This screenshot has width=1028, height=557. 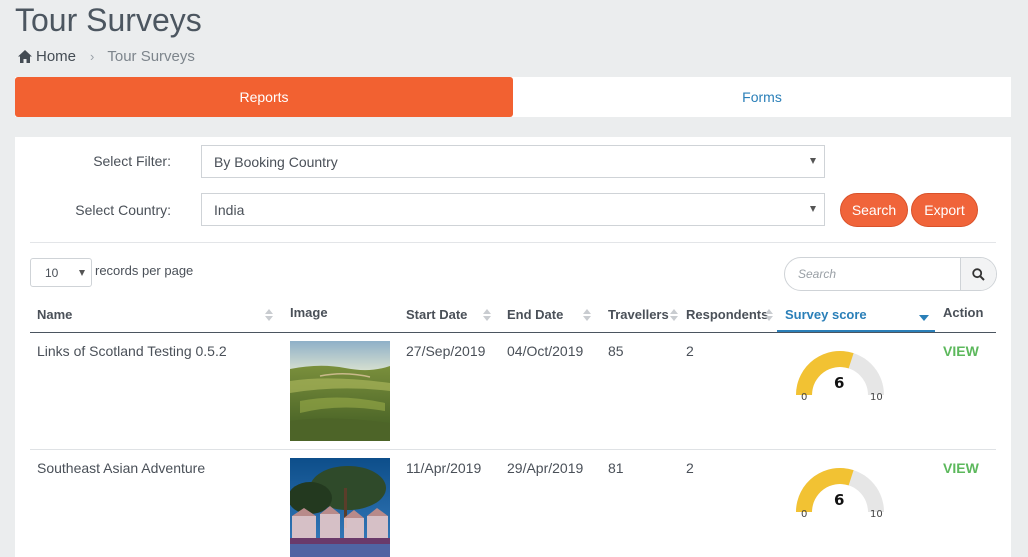 I want to click on header-divider, so click(x=513, y=332).